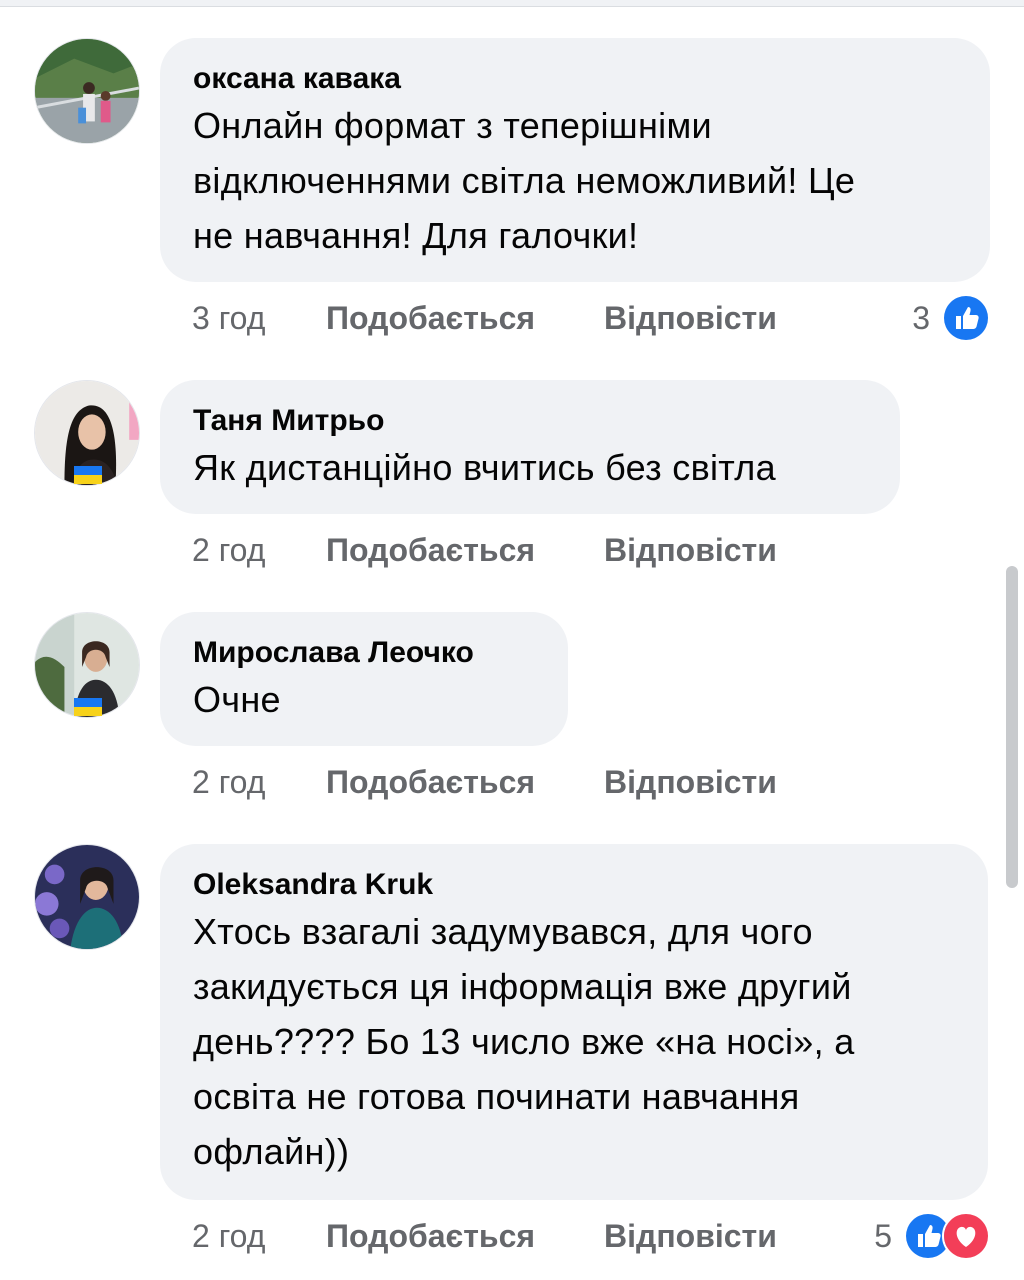 Image resolution: width=1024 pixels, height=1280 pixels. I want to click on comment-author: Таня Митрьо, so click(530, 421).